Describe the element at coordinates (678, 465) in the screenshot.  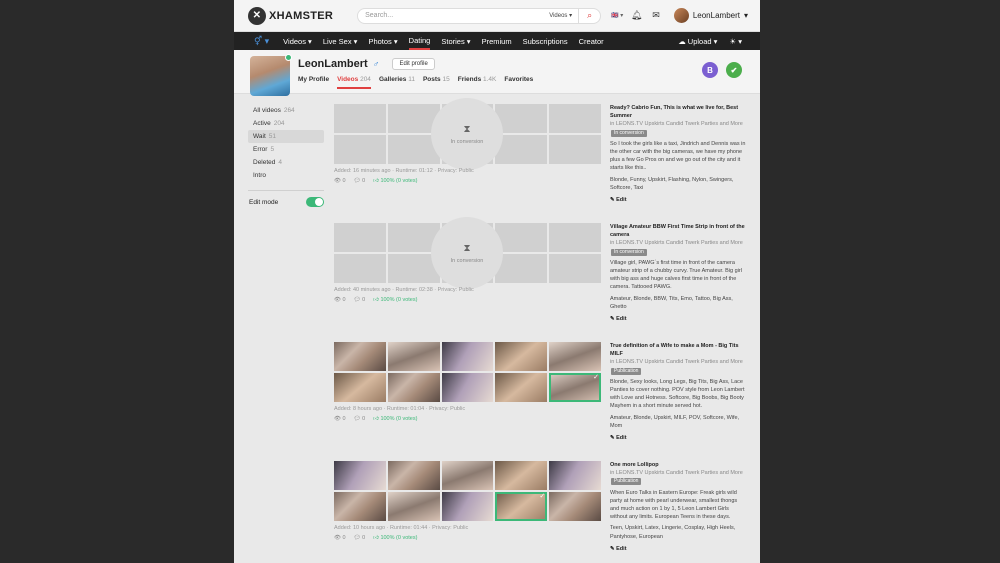
I see `video-title: One more Lollipop` at that location.